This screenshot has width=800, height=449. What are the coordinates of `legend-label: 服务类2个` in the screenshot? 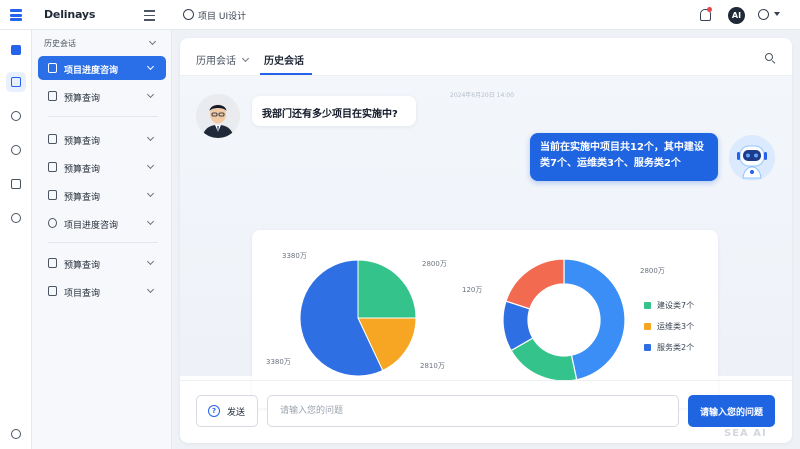 It's located at (676, 347).